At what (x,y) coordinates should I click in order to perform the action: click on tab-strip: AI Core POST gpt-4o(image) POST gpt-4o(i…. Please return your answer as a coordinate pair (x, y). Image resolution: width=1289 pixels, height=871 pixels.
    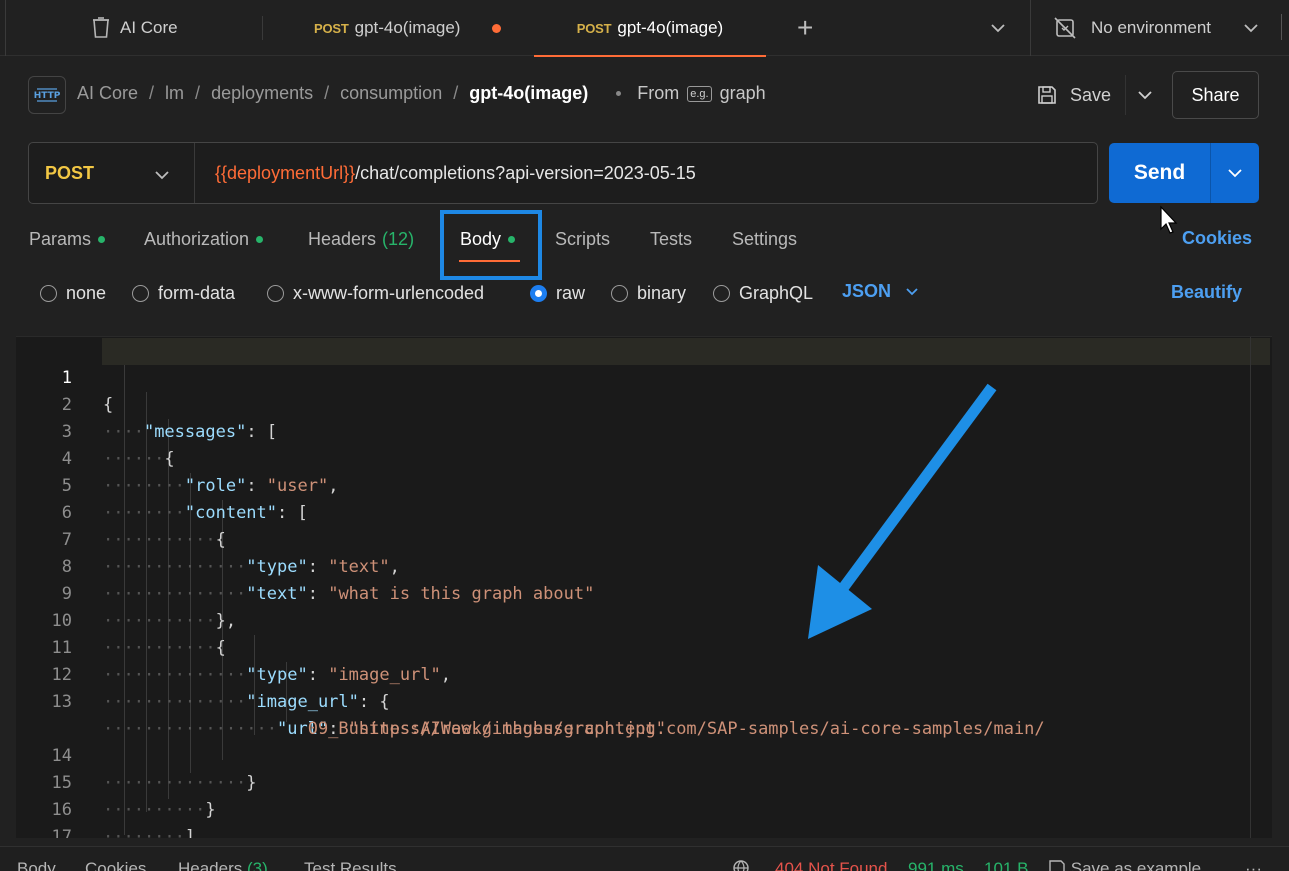
    Looking at the image, I should click on (644, 28).